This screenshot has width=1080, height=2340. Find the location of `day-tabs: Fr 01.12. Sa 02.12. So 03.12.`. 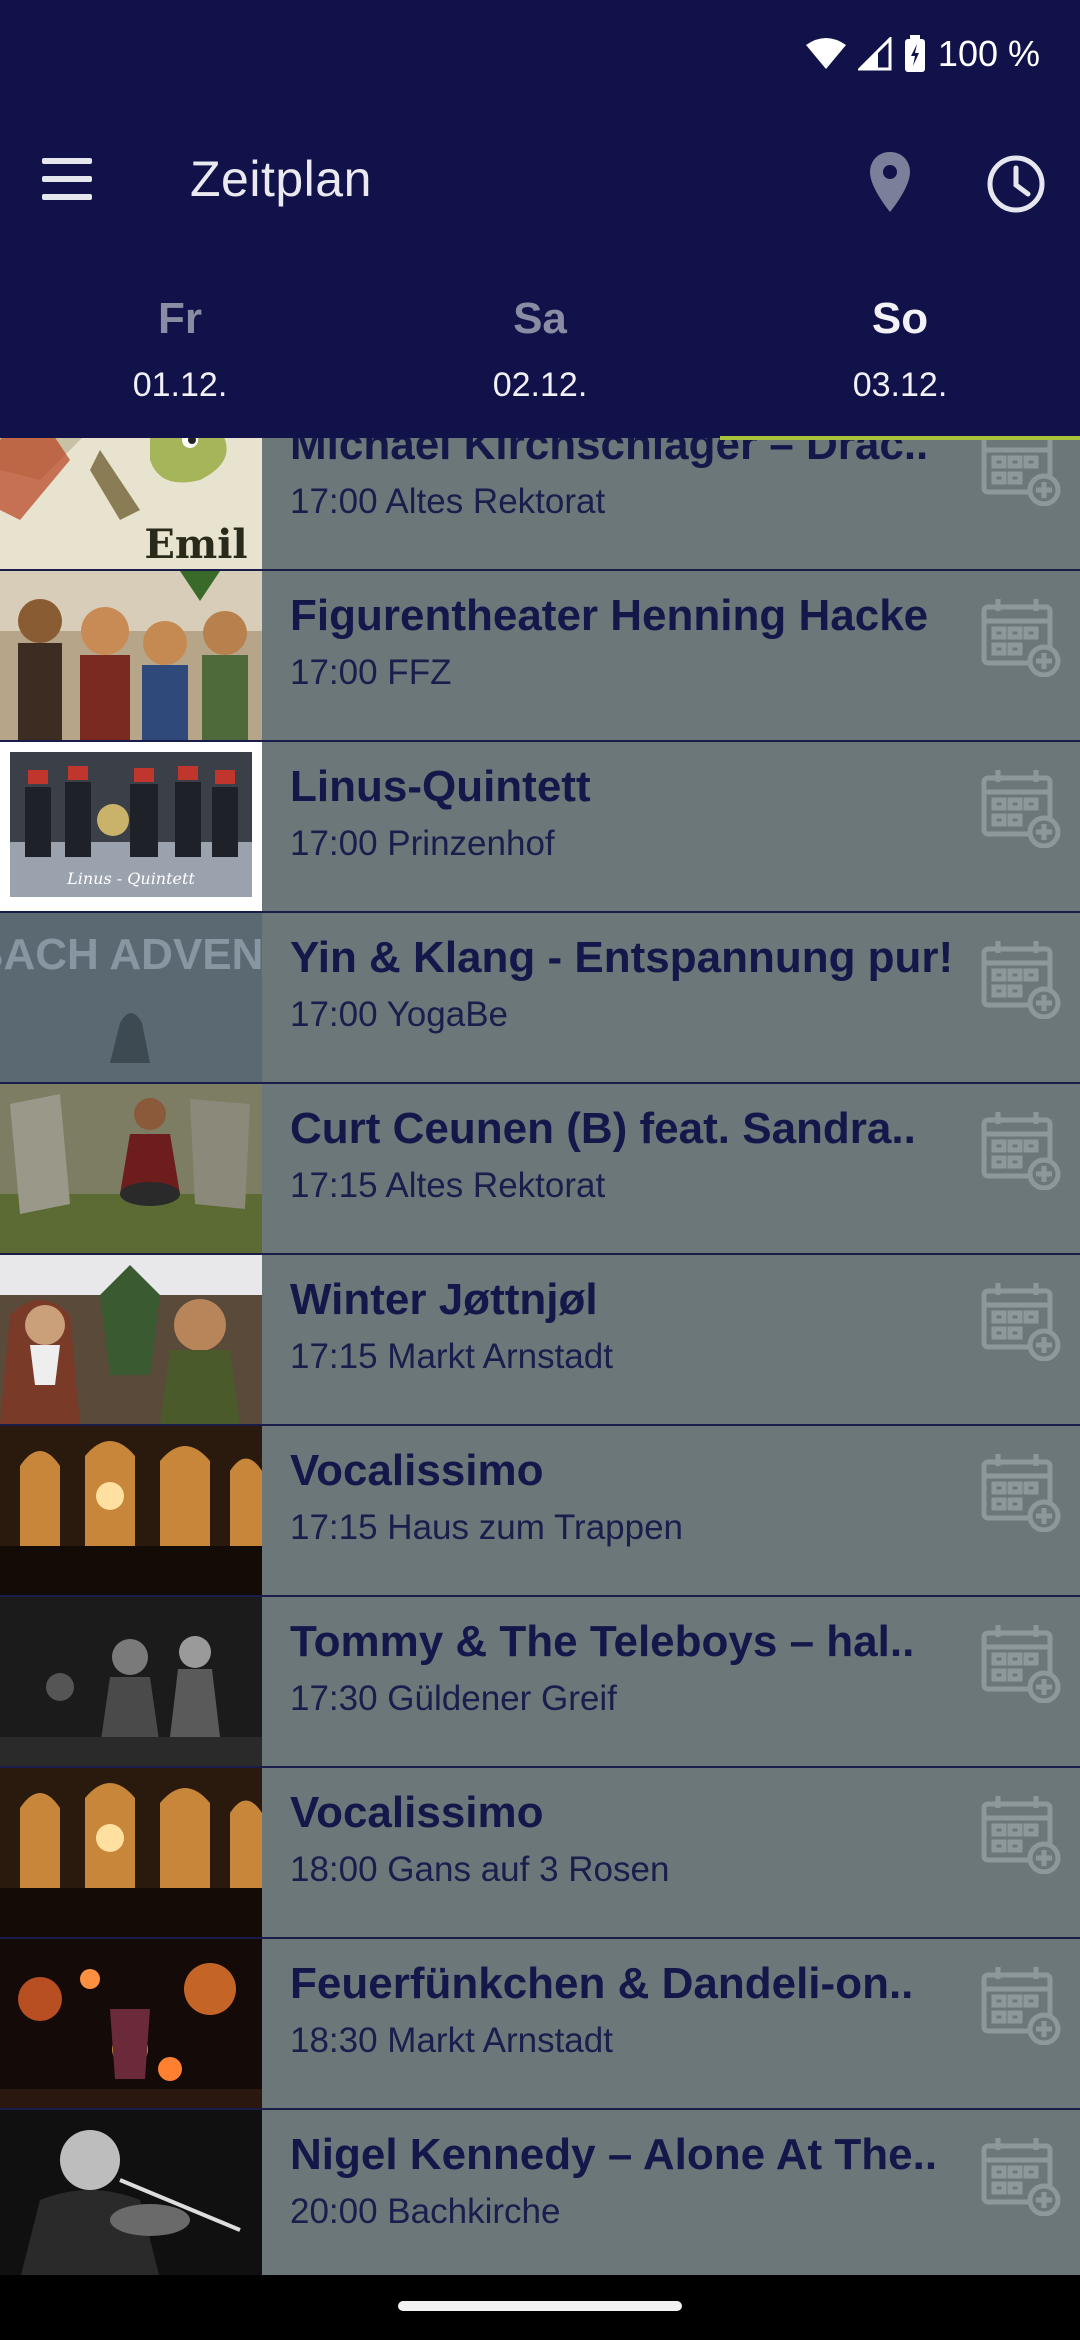

day-tabs: Fr 01.12. Sa 02.12. So 03.12. is located at coordinates (540, 355).